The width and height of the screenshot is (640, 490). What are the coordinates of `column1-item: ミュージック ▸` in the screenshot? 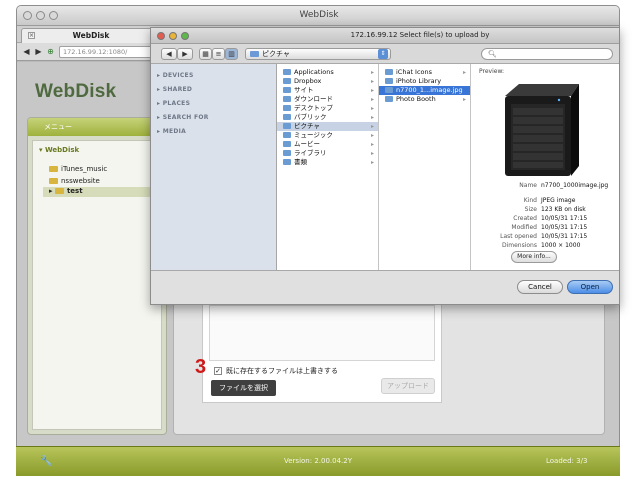 It's located at (327, 135).